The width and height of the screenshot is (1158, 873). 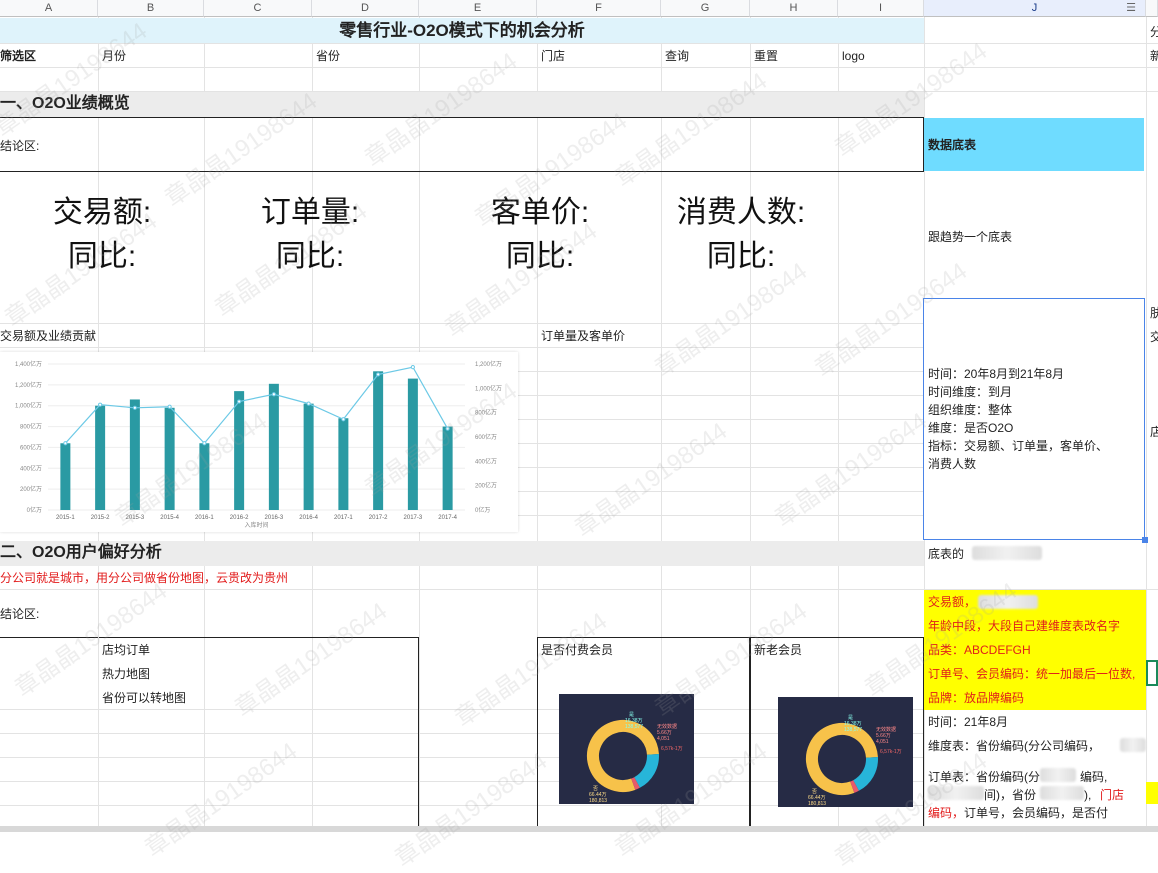 I want to click on column-header-g: G, so click(x=705, y=8).